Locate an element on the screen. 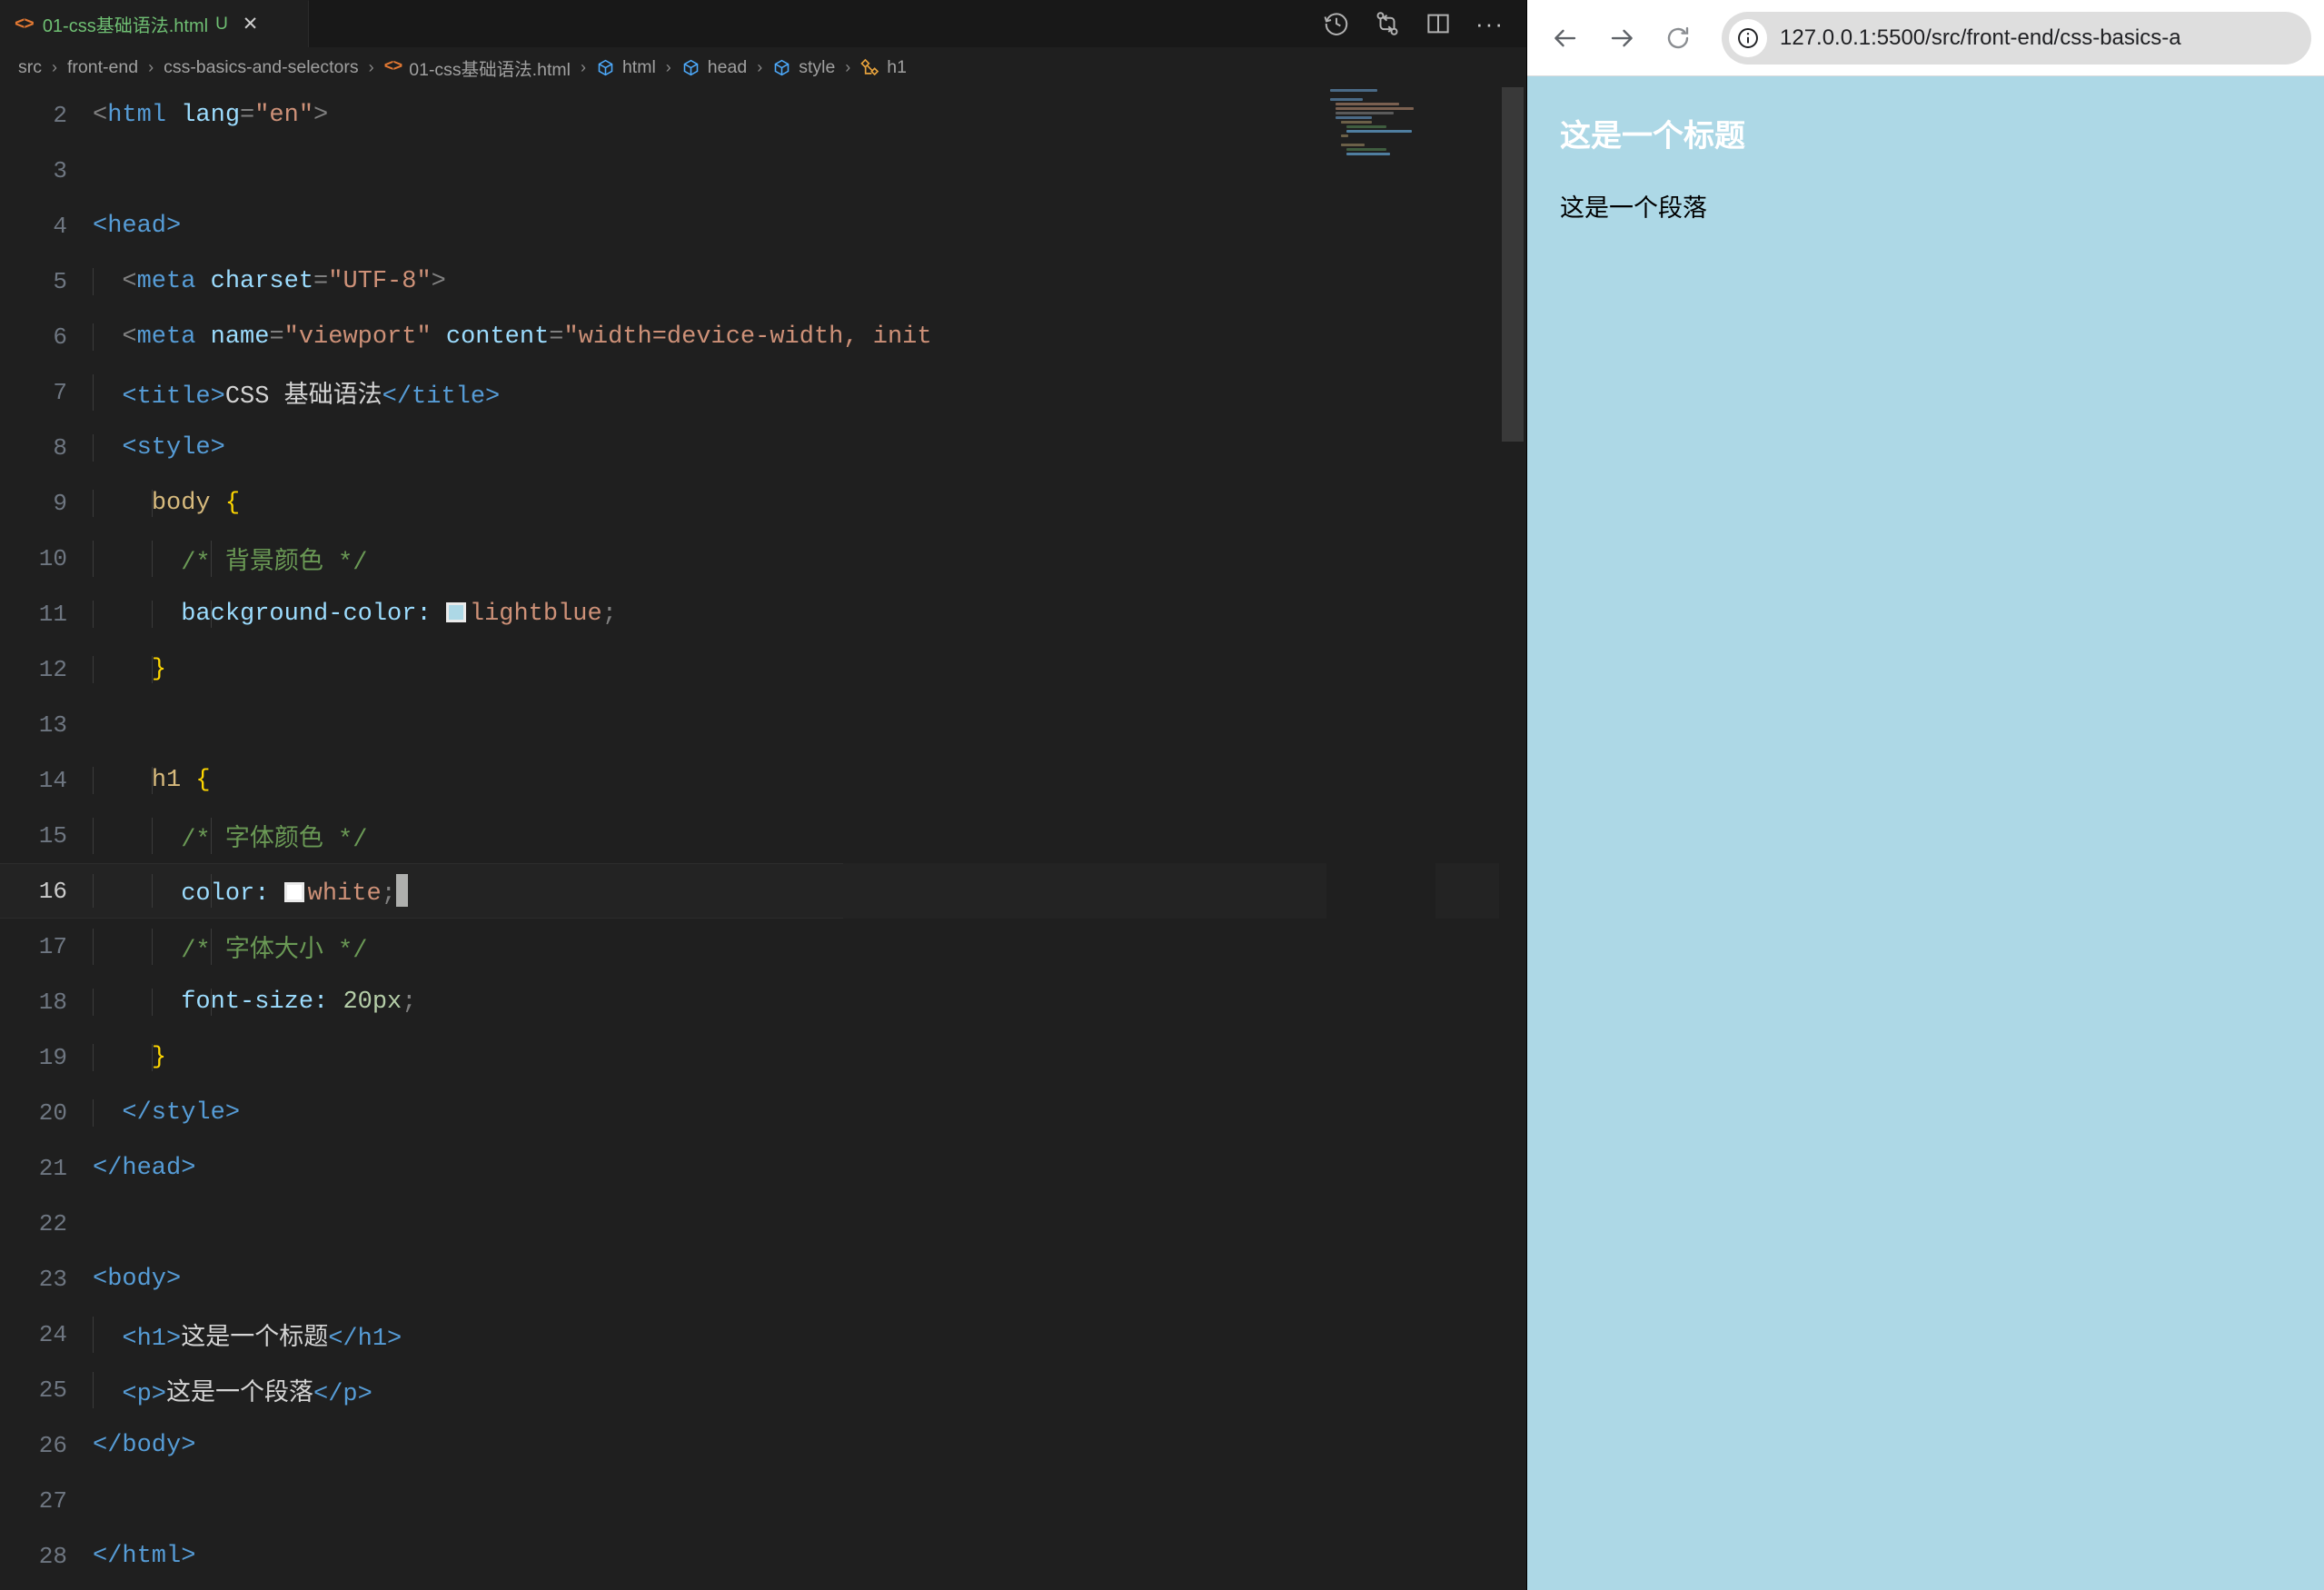 Image resolution: width=2324 pixels, height=1590 pixels. breadcrumb-label: h1 is located at coordinates (897, 66).